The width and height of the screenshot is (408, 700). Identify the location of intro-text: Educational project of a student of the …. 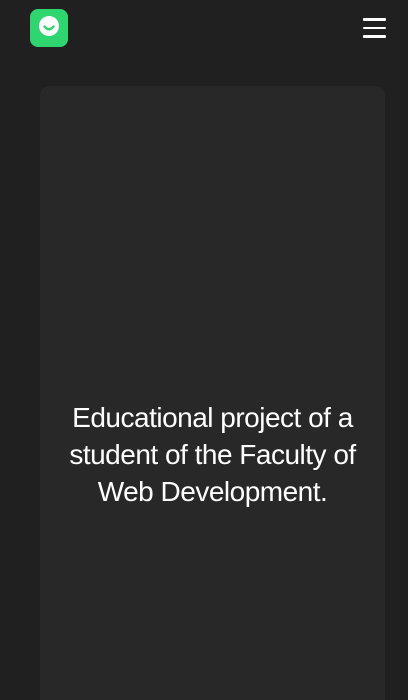
(212, 454).